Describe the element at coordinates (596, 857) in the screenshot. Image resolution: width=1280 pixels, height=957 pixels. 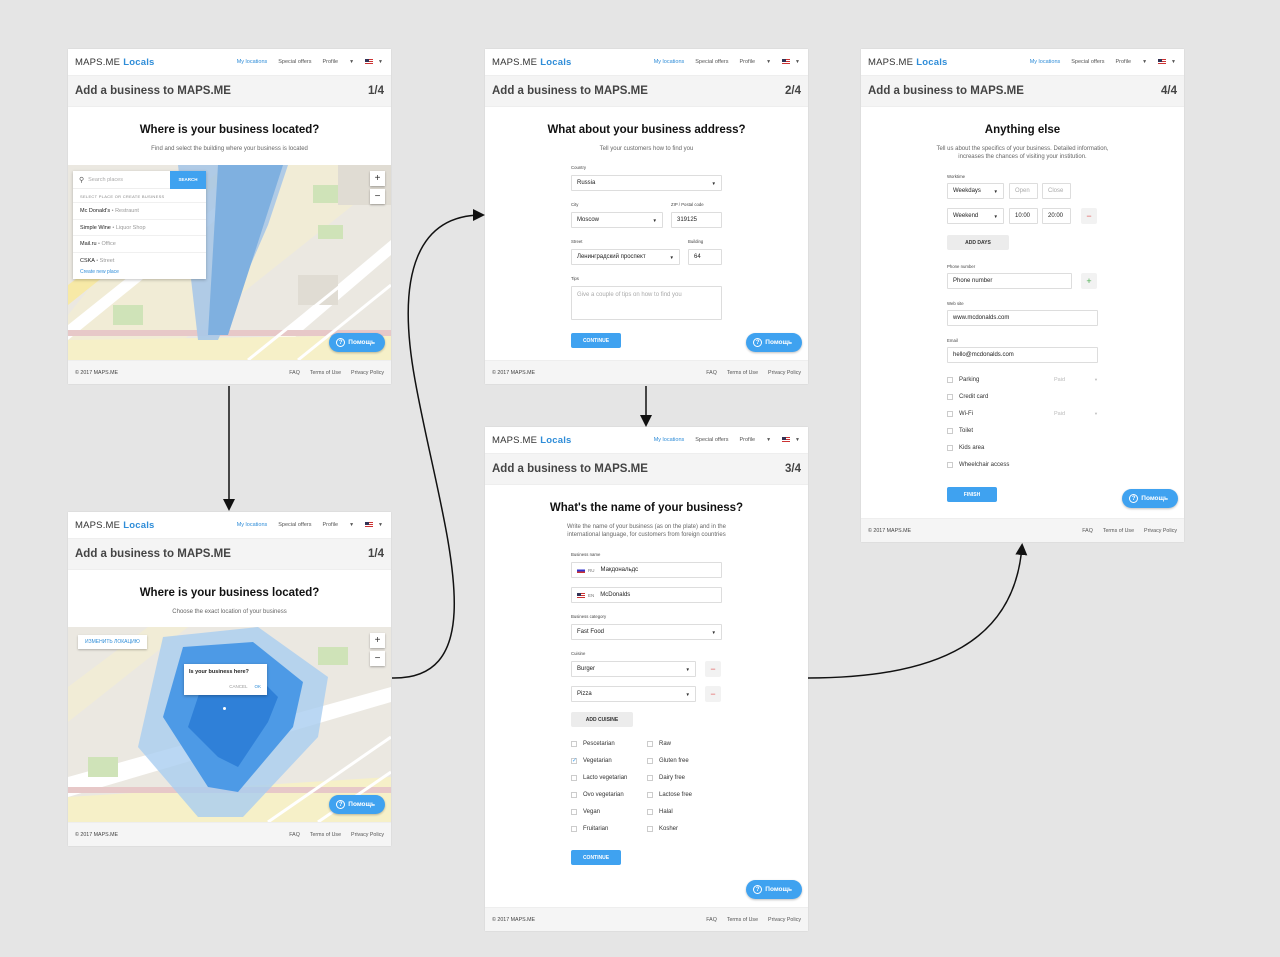
I see `continue-button: CONTINUE` at that location.